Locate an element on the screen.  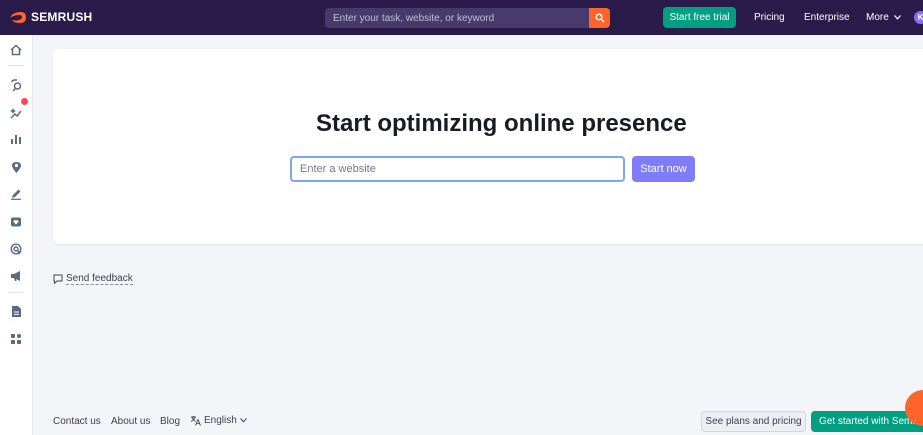
search-button is located at coordinates (599, 18).